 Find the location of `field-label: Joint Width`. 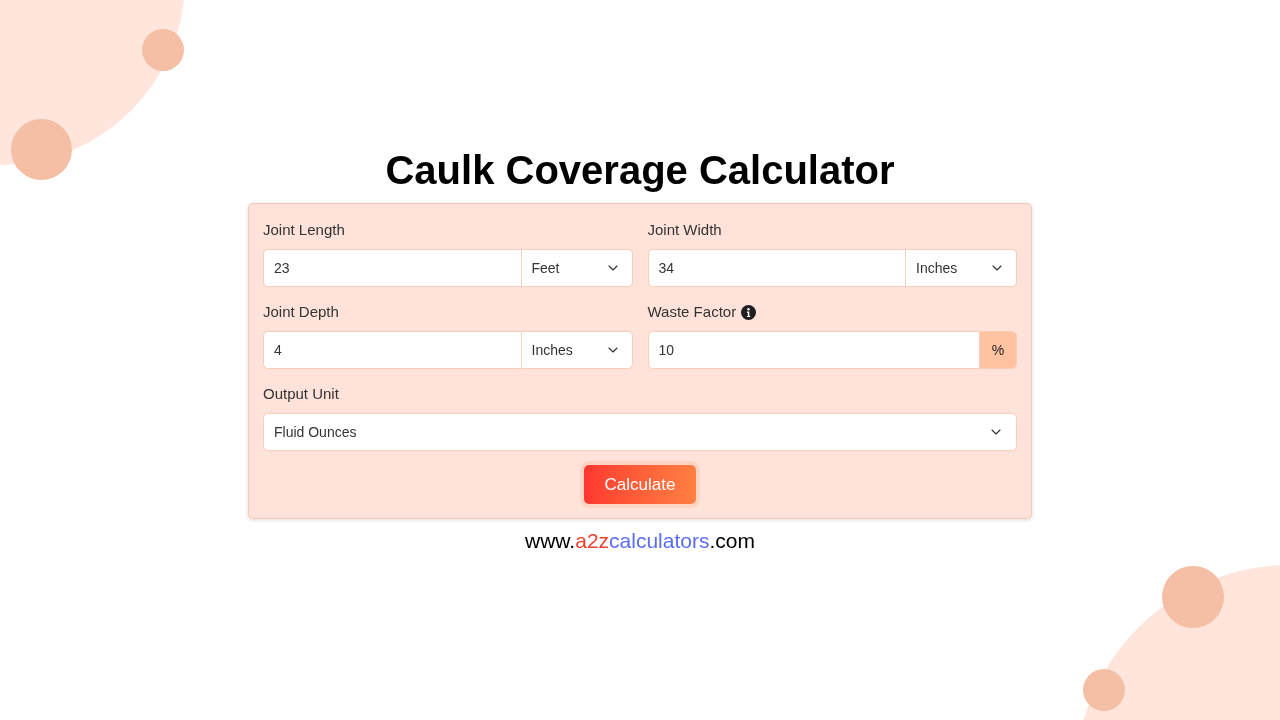

field-label: Joint Width is located at coordinates (684, 229).